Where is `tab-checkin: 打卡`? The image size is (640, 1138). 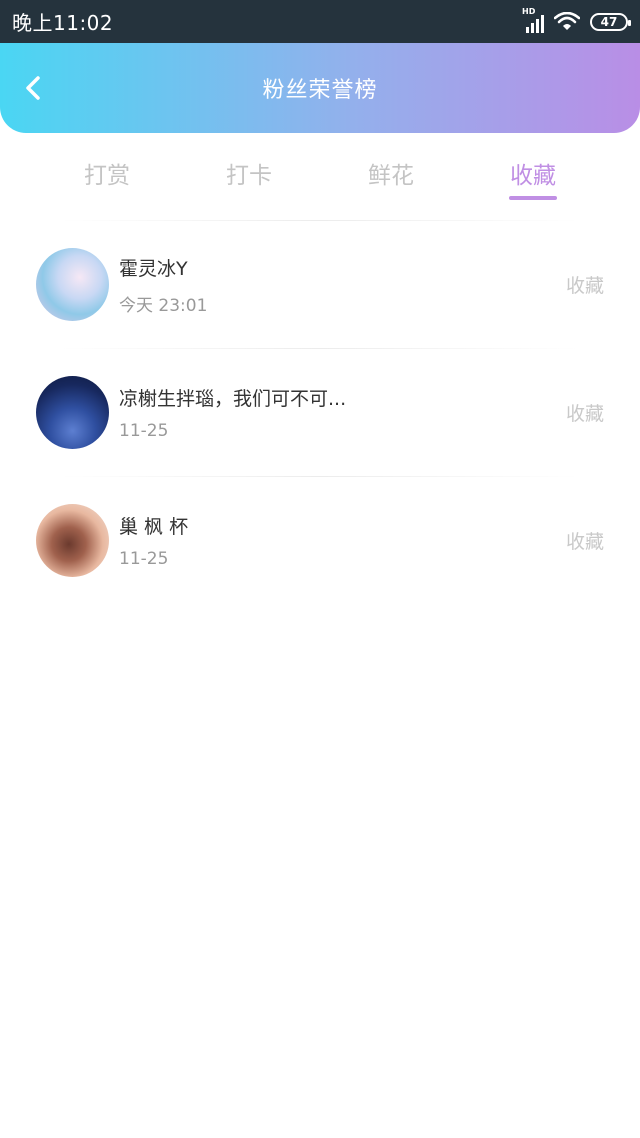
tab-checkin: 打卡 is located at coordinates (249, 173).